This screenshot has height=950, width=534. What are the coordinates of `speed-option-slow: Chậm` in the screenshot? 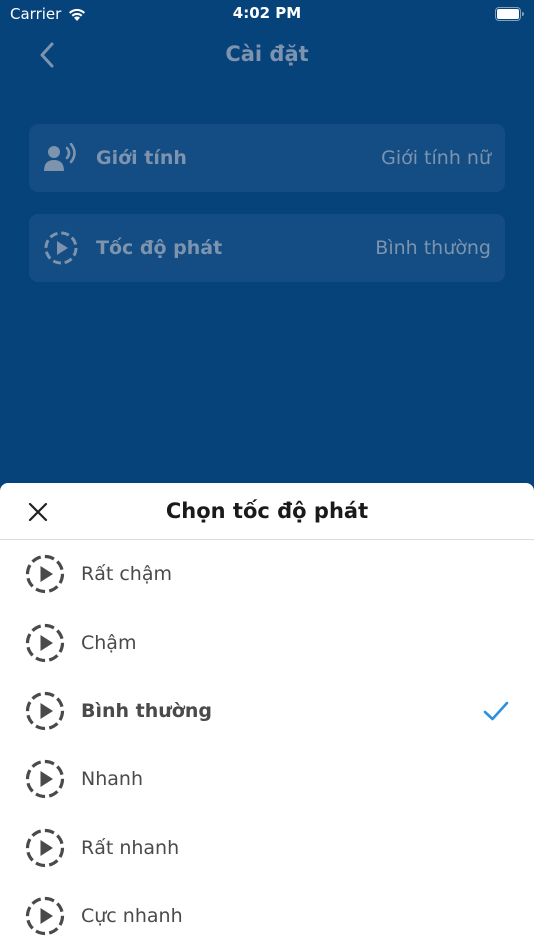 It's located at (267, 642).